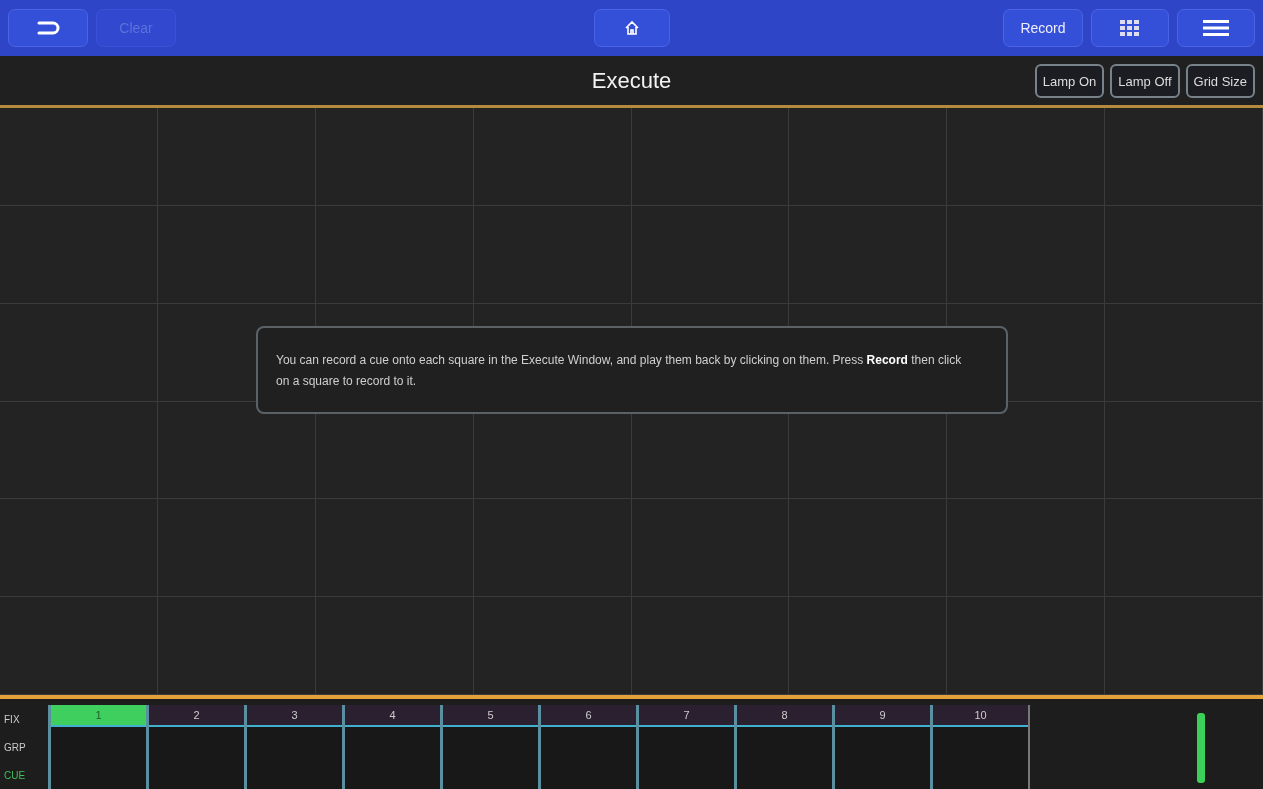  I want to click on home-button, so click(631, 28).